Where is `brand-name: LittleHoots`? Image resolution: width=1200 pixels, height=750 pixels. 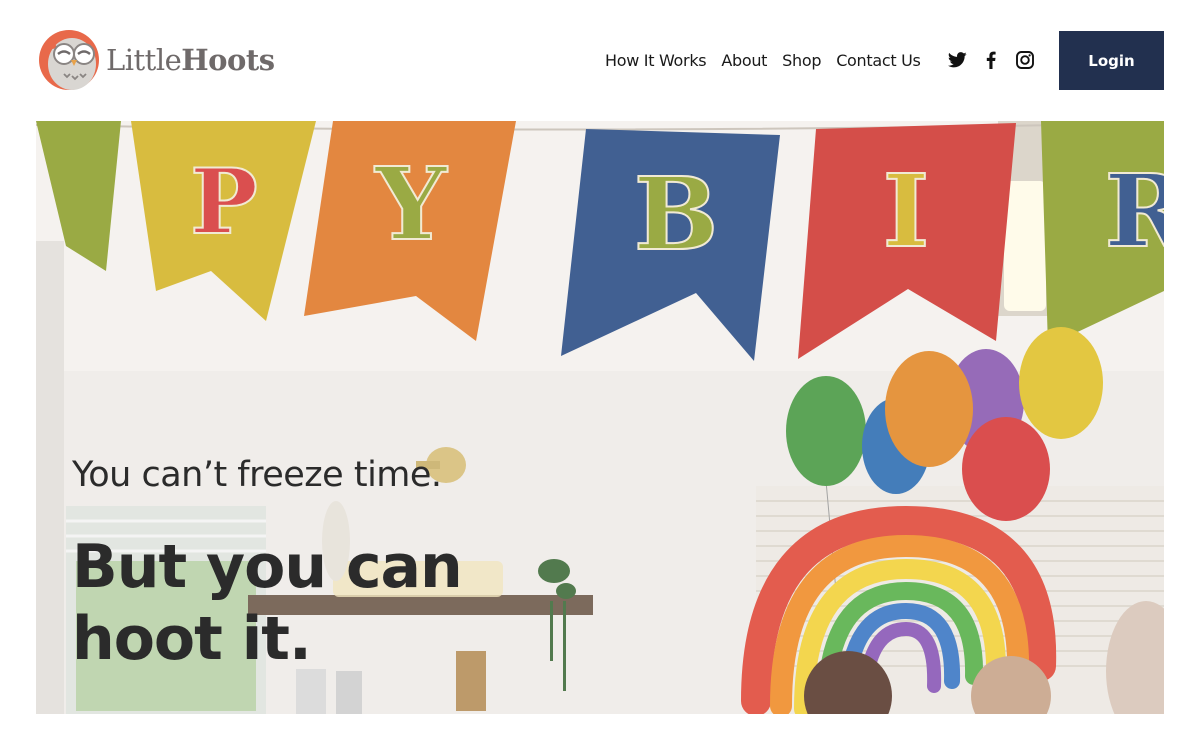
brand-name: LittleHoots is located at coordinates (190, 60).